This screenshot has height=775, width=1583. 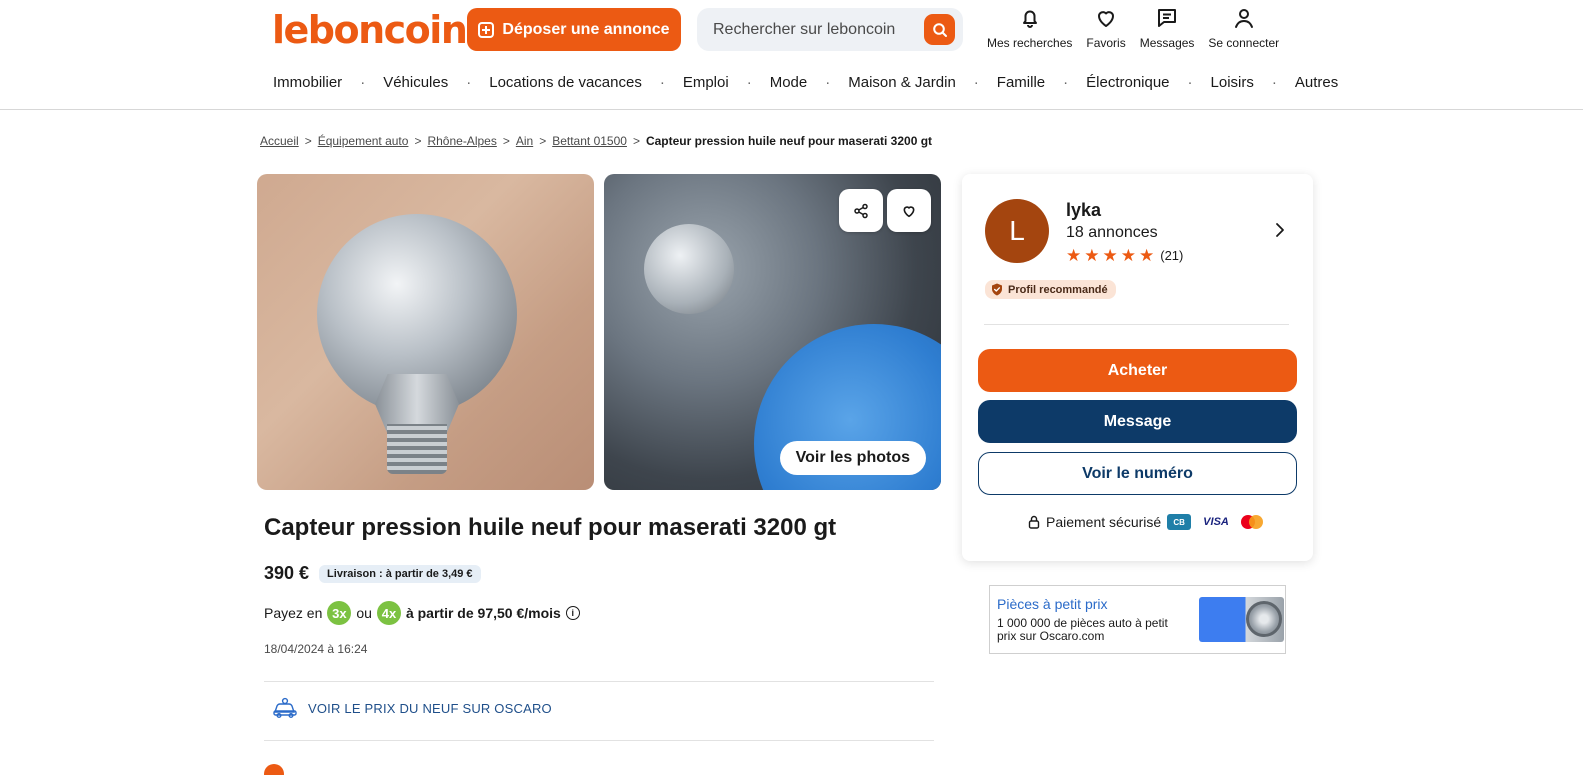 What do you see at coordinates (394, 768) in the screenshot?
I see `next-section-partial` at bounding box center [394, 768].